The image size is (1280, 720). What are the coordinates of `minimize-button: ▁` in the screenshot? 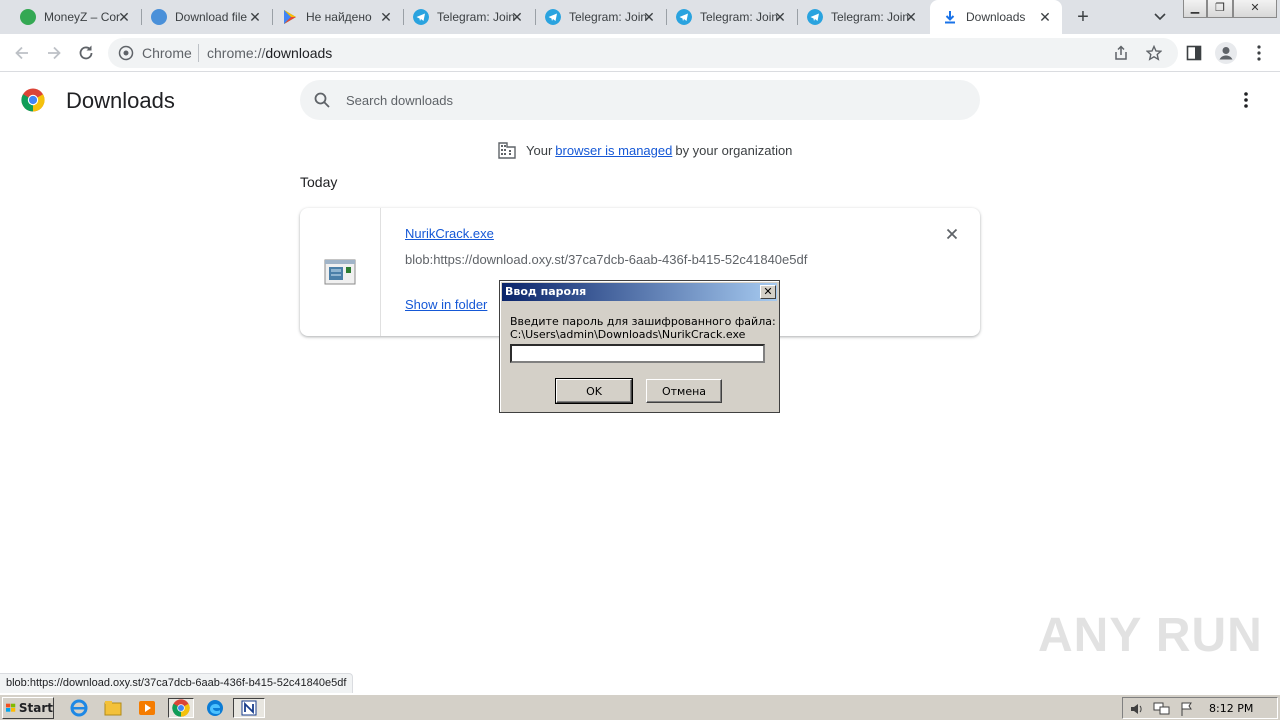 It's located at (1195, 9).